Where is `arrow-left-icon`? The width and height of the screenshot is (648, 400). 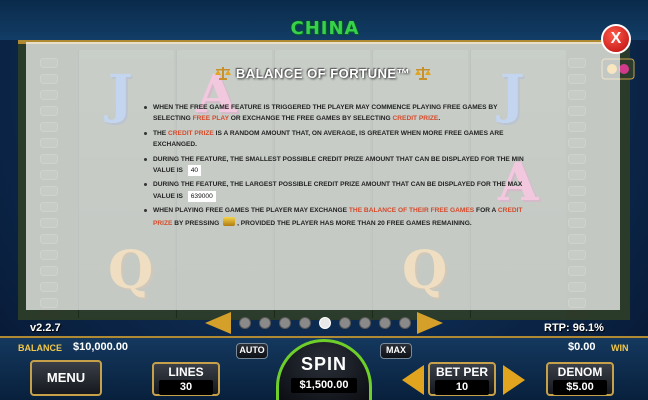
arrow-left-icon is located at coordinates (218, 323).